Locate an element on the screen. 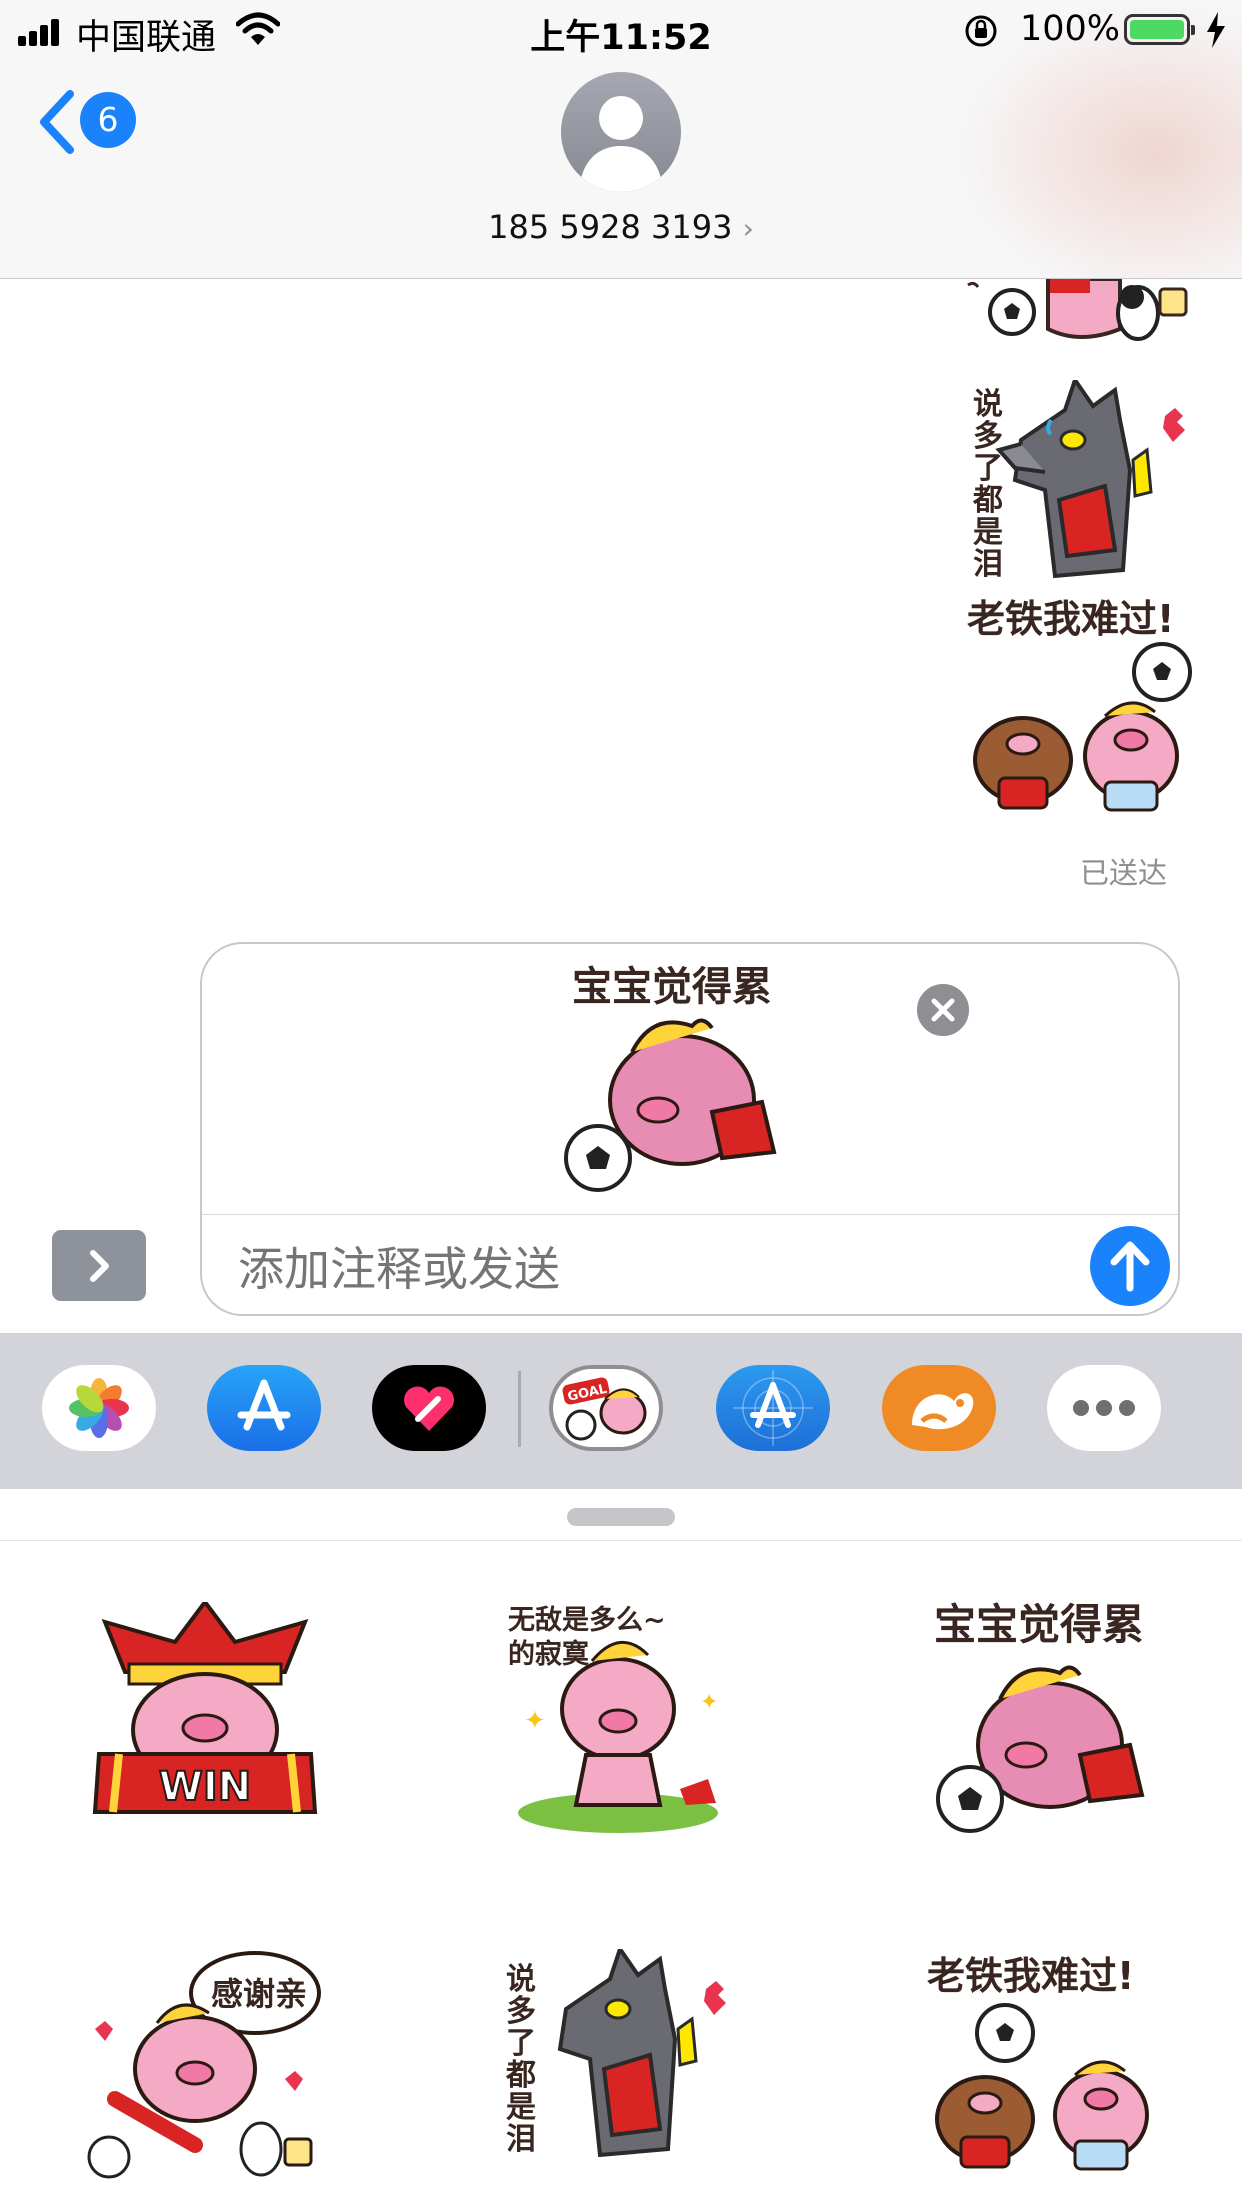  chevron-right-icon: › is located at coordinates (748, 228).